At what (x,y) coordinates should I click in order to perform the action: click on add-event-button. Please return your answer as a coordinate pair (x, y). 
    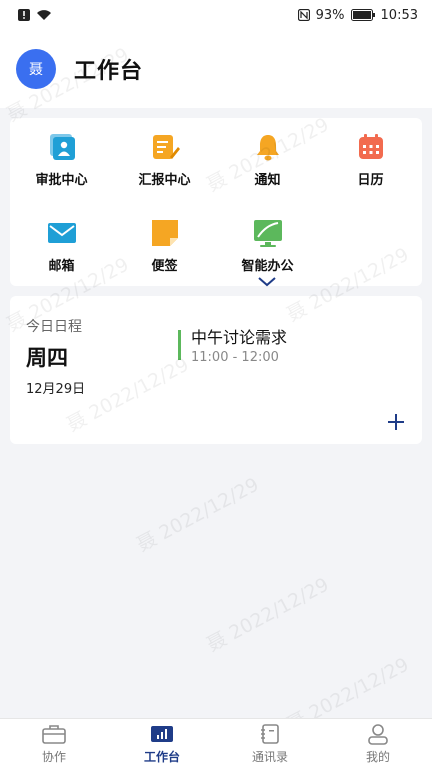
    Looking at the image, I should click on (396, 422).